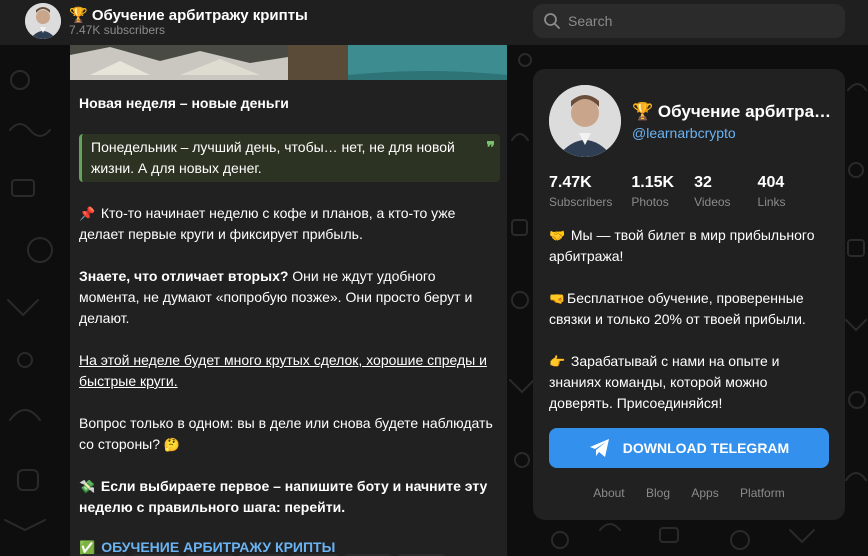  I want to click on post-photo, so click(288, 62).